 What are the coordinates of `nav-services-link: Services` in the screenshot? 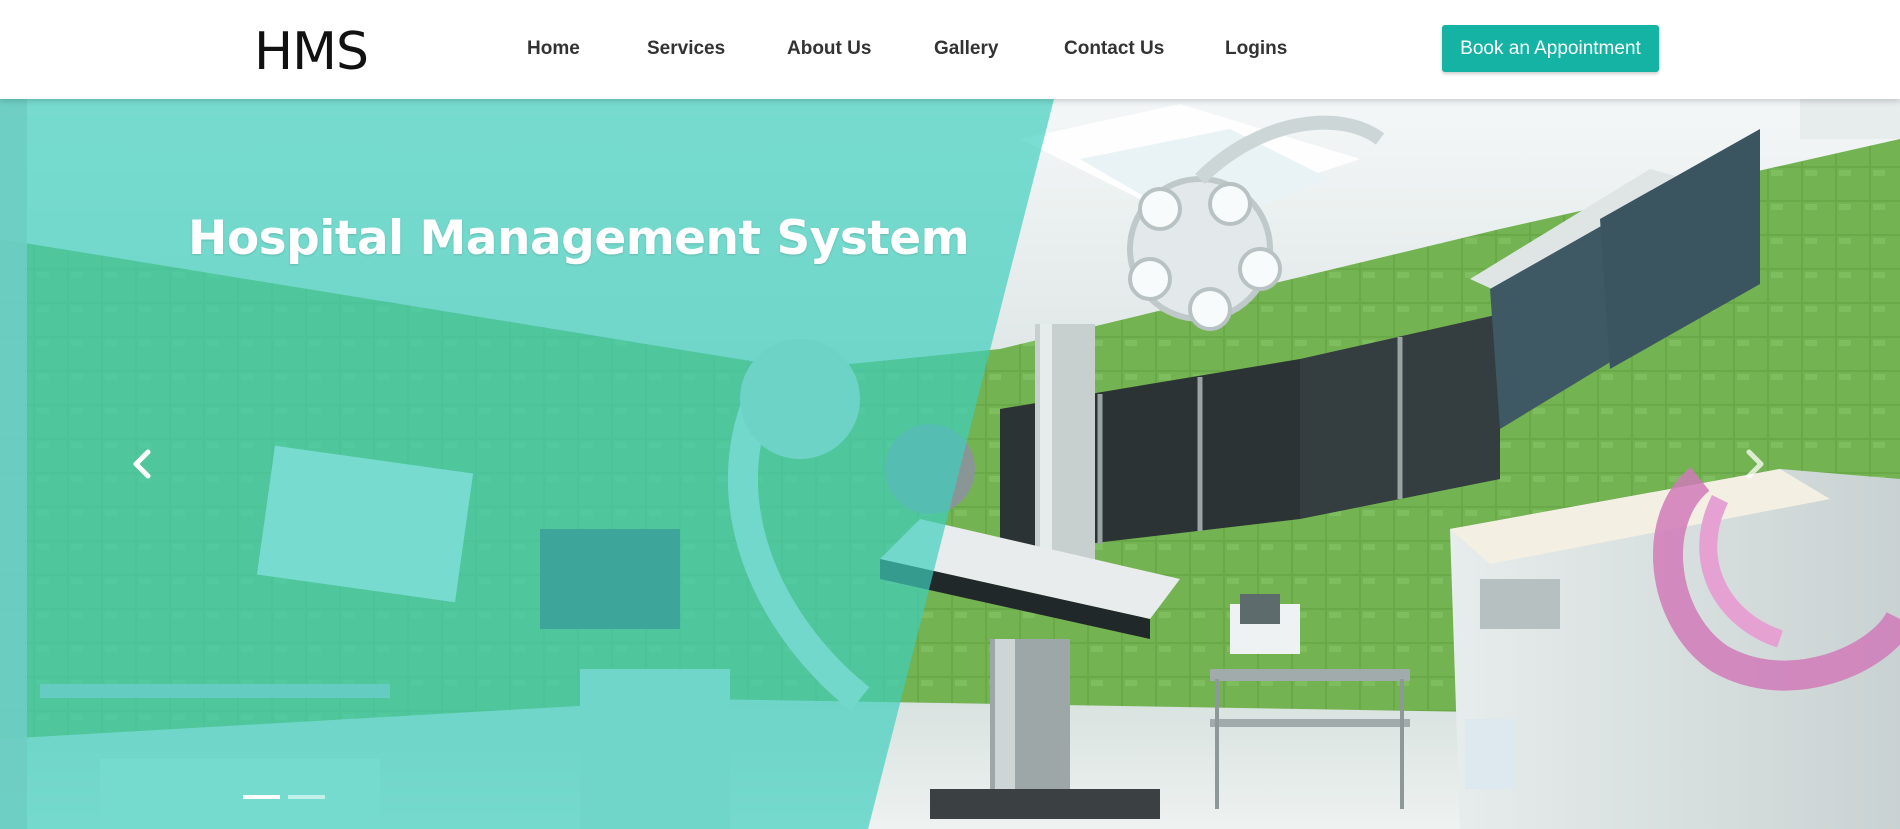 It's located at (686, 49).